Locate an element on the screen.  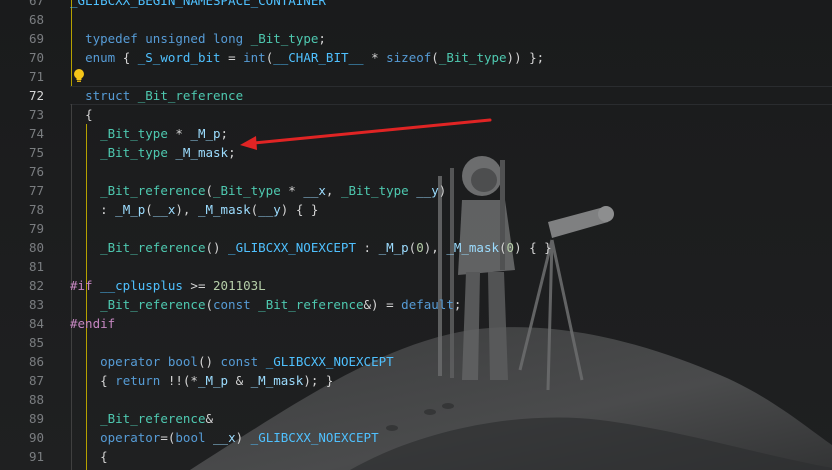
code-line: struct _Bit_reference is located at coordinates (156, 95).